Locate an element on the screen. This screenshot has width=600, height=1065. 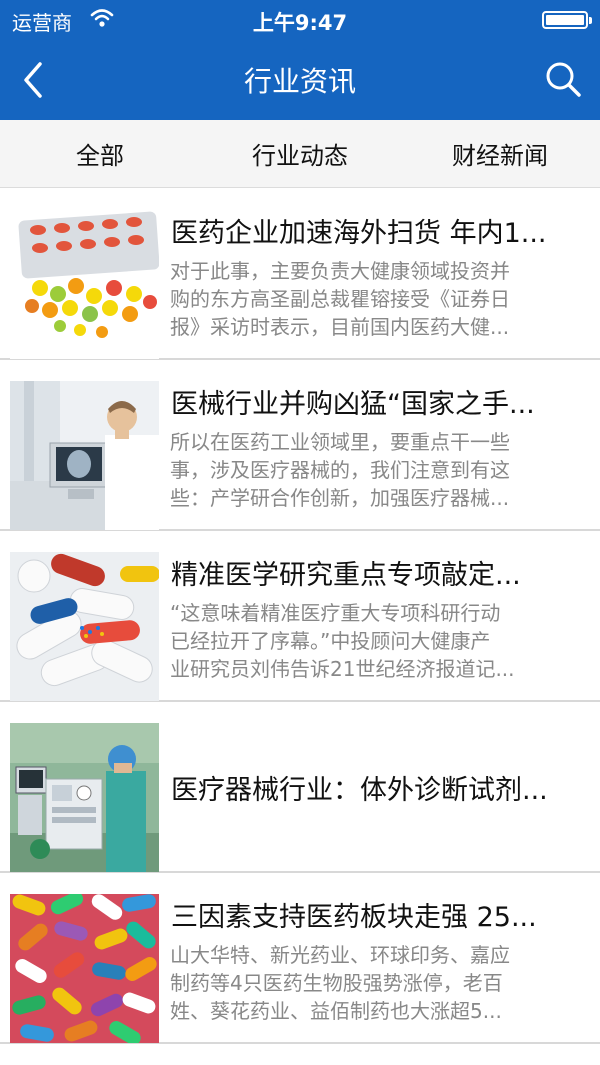
tab-industry-news: 行业动态 is located at coordinates (300, 153).